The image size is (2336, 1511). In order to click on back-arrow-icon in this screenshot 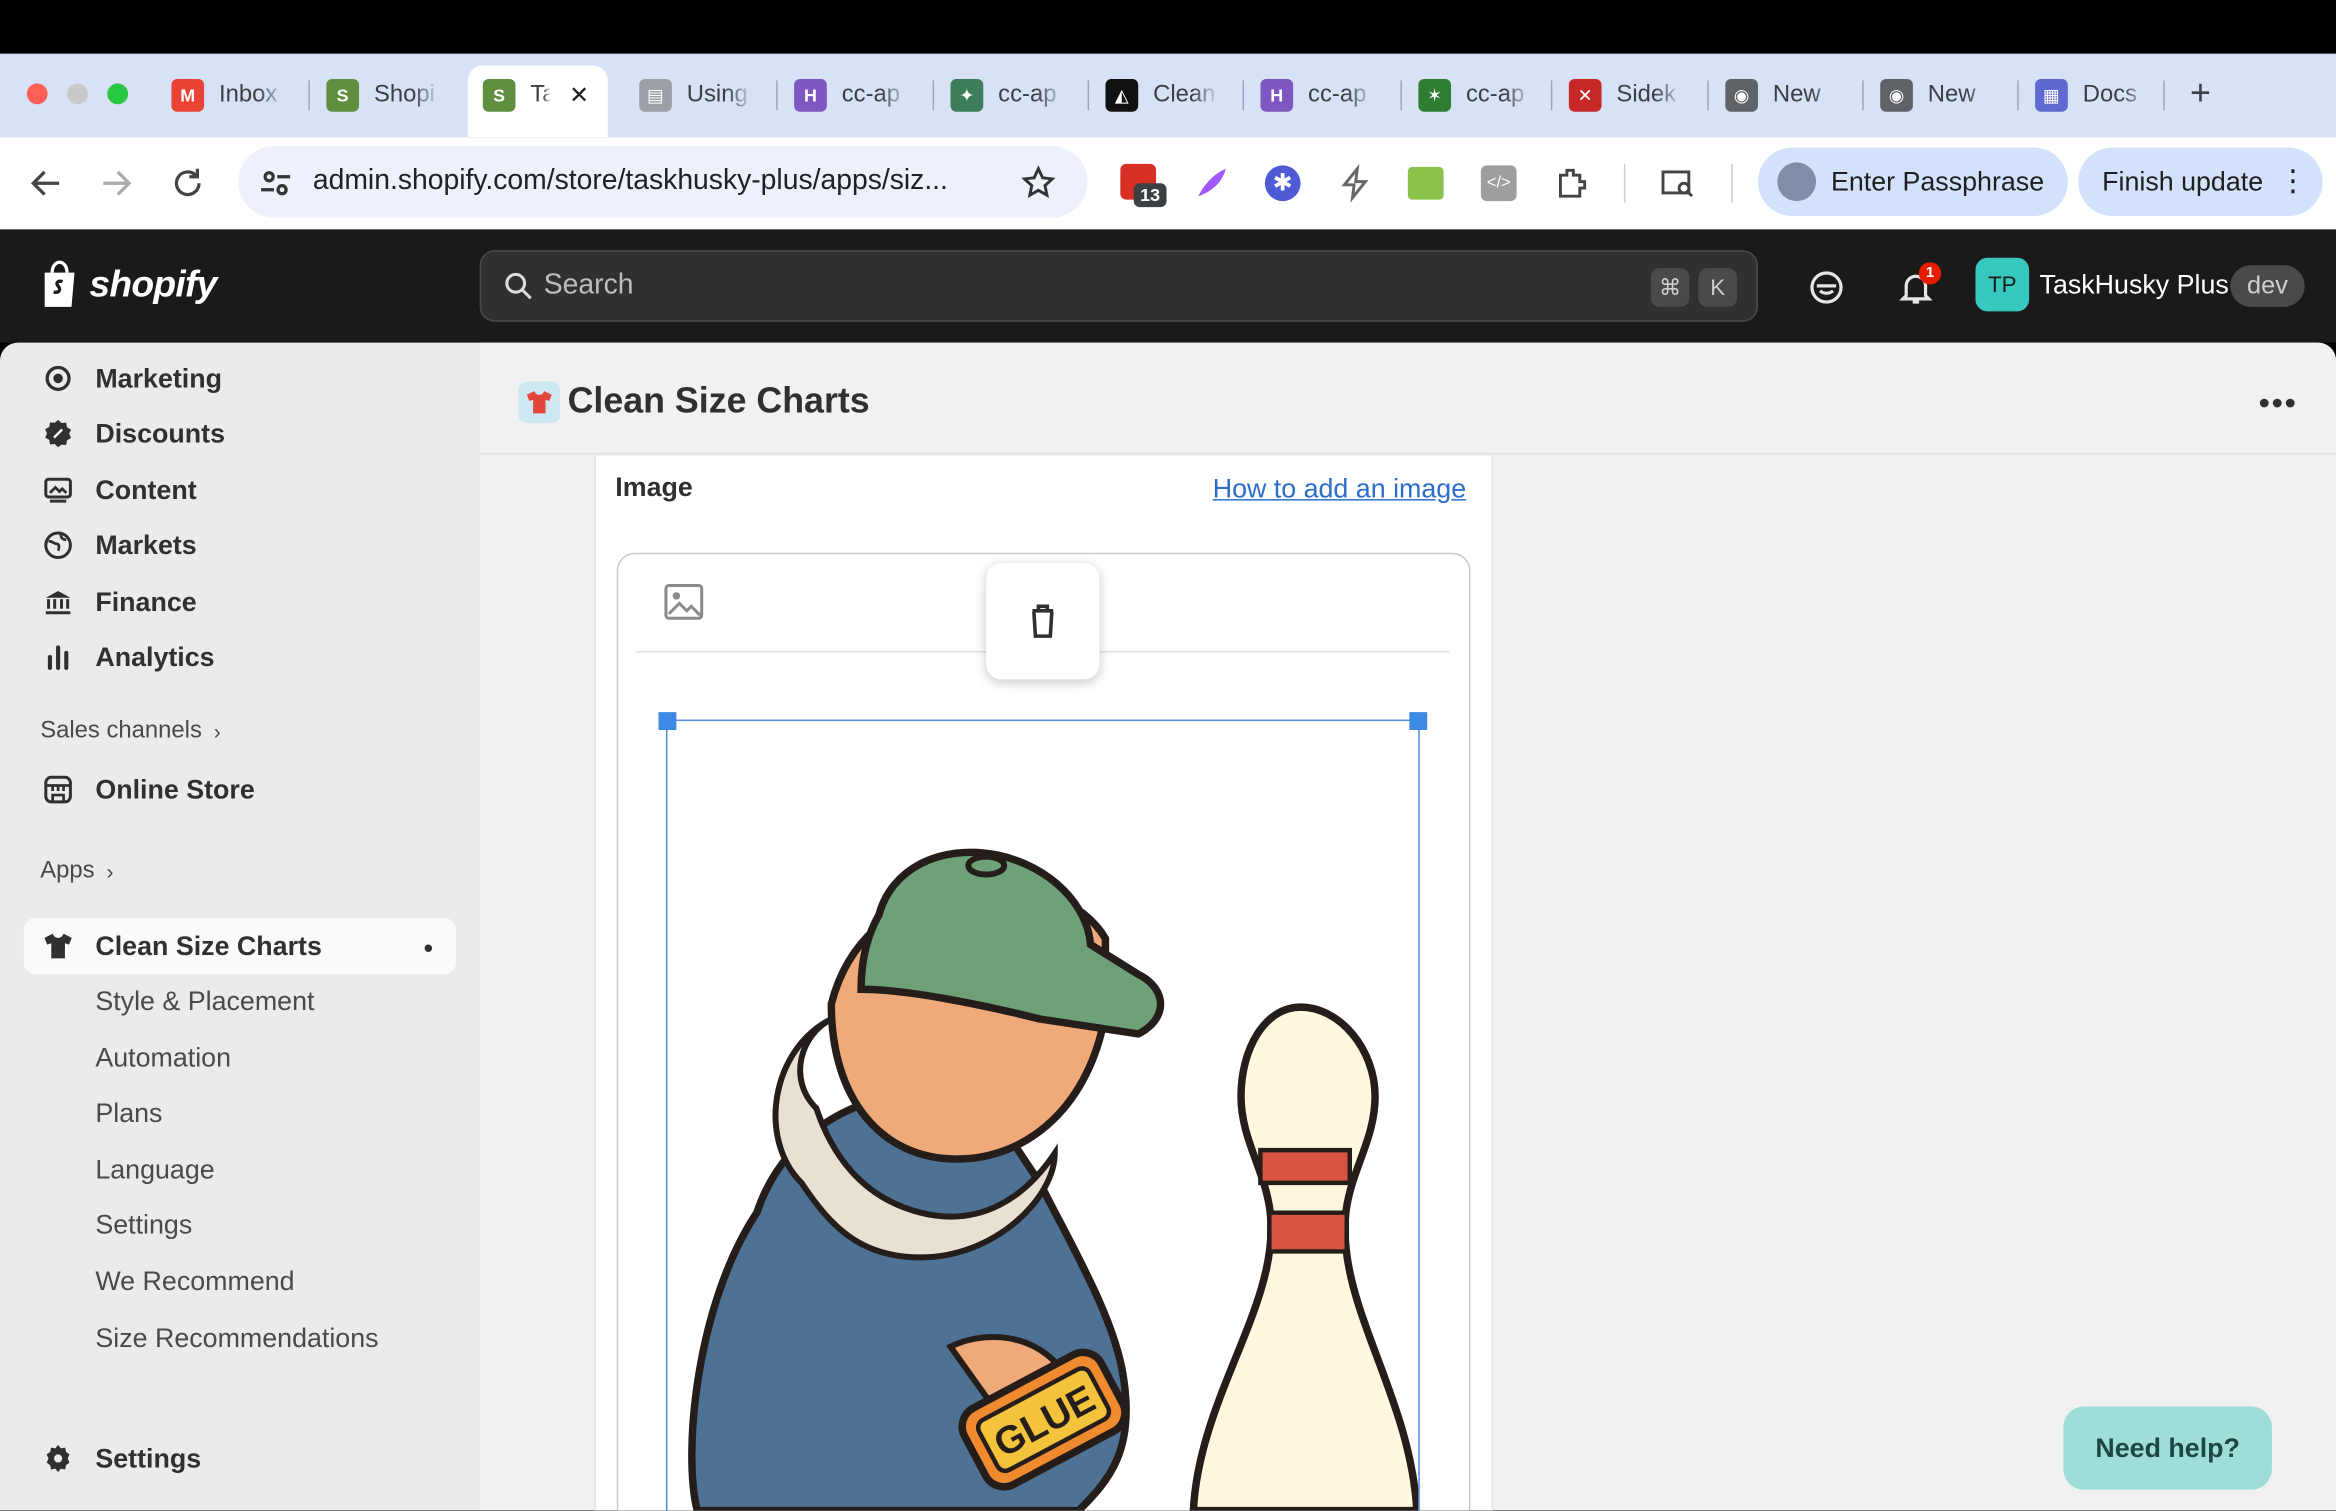, I will do `click(46, 183)`.